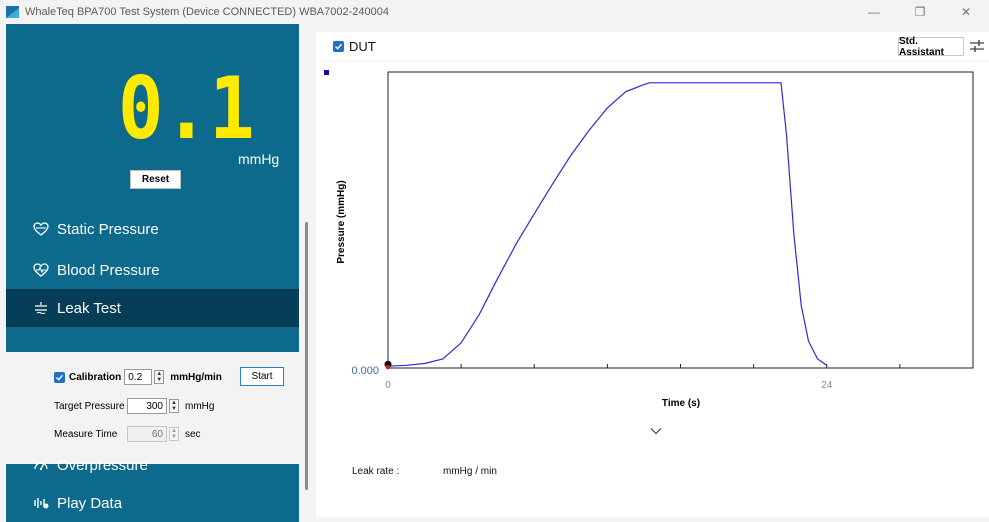 Image resolution: width=989 pixels, height=522 pixels. I want to click on nav-item-play-data: Play Data, so click(152, 503).